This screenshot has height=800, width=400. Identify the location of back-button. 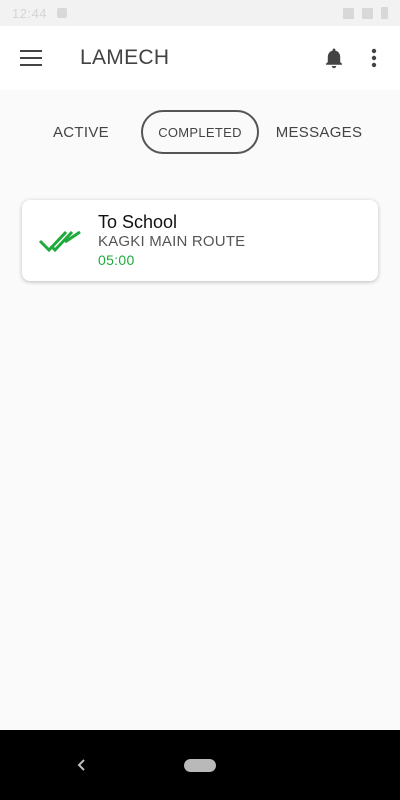
(82, 765).